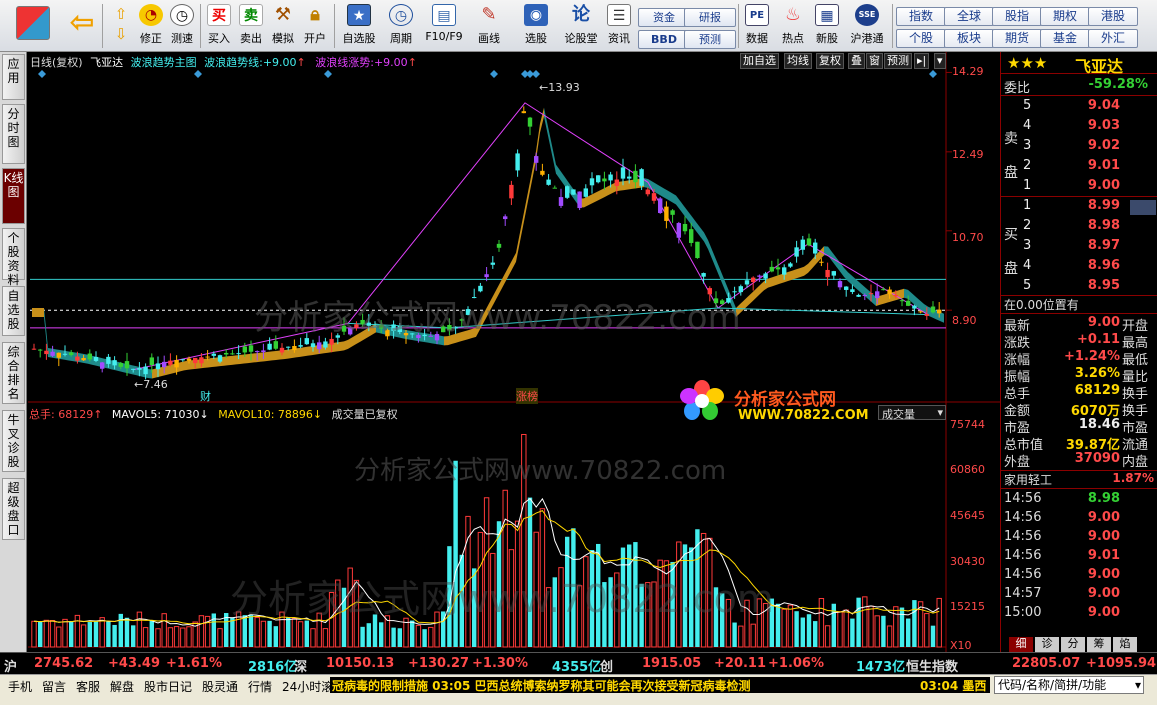 This screenshot has width=1157, height=705. What do you see at coordinates (82, 27) in the screenshot?
I see `back-button: ⇦` at bounding box center [82, 27].